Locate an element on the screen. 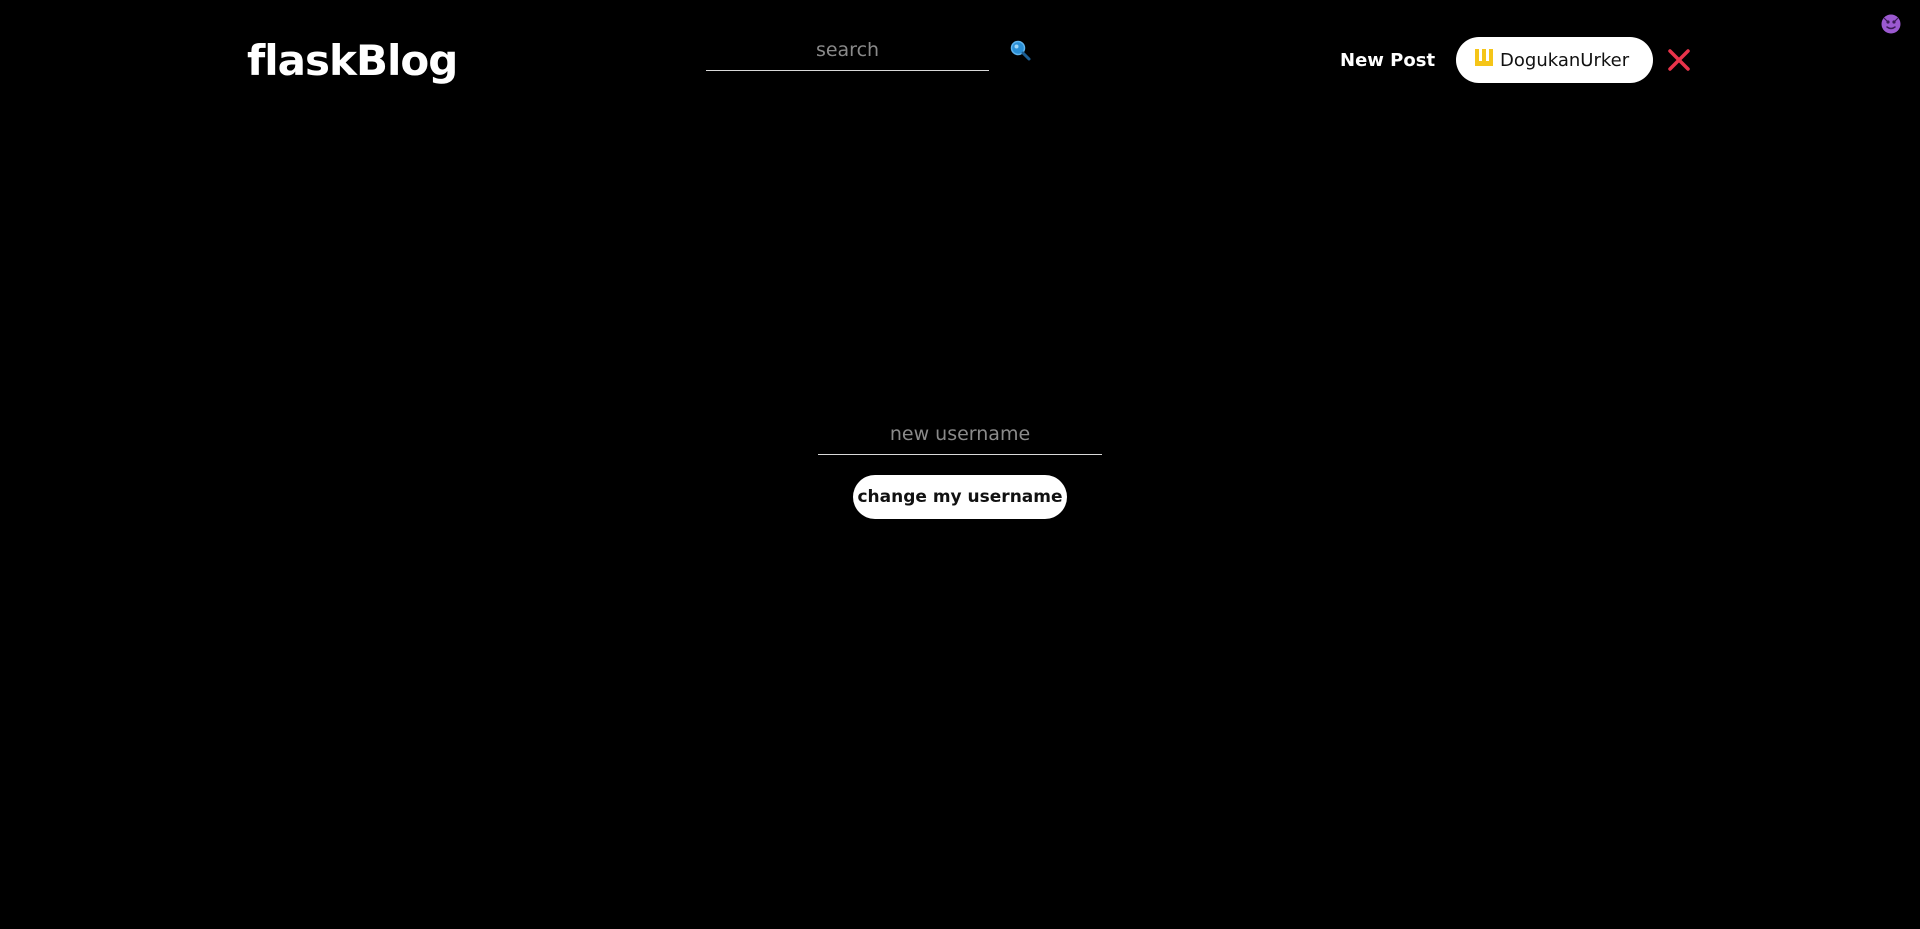 This screenshot has height=929, width=1920. search-icon is located at coordinates (1020, 50).